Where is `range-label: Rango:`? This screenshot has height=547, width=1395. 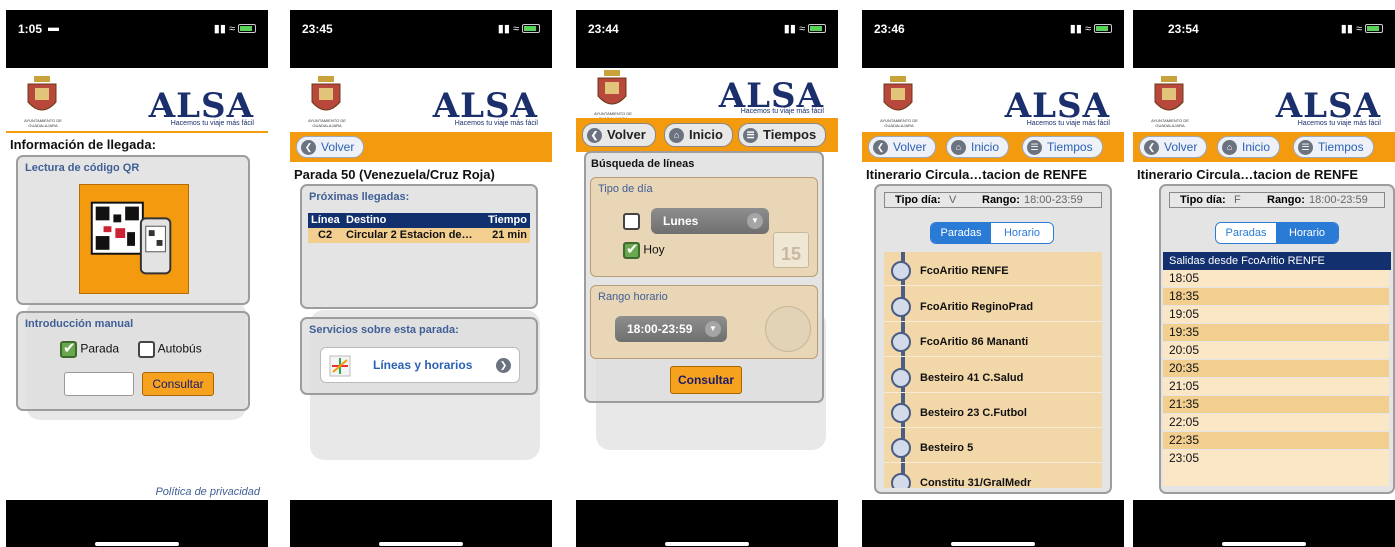 range-label: Rango: is located at coordinates (1286, 200).